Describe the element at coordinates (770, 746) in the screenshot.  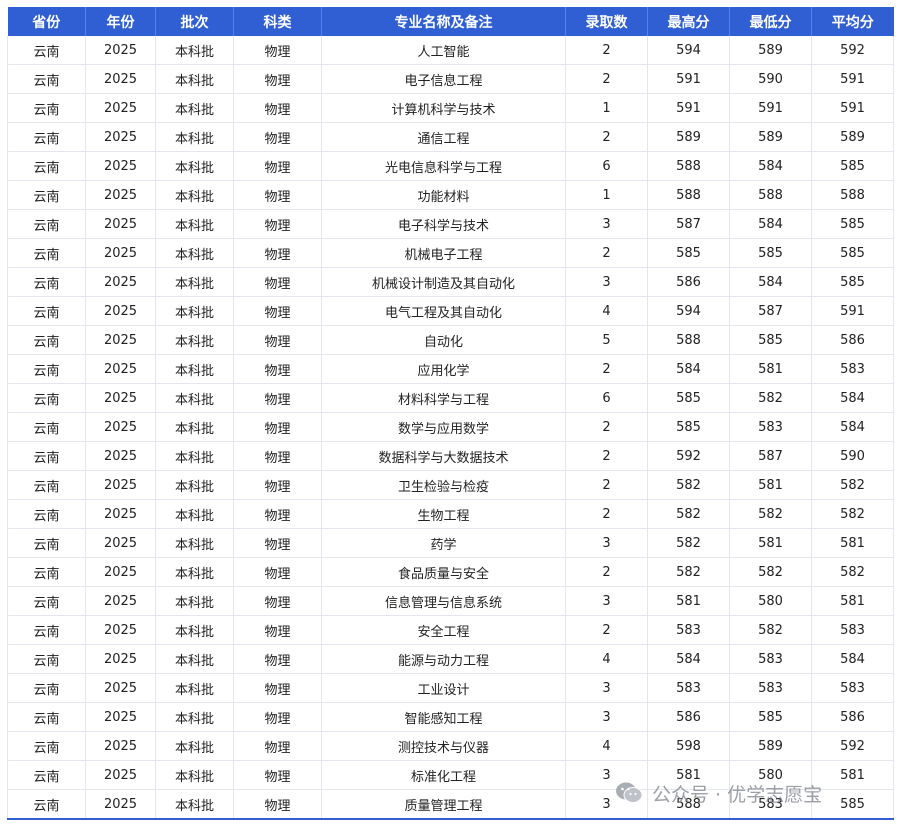
I see `table-cell: 589` at that location.